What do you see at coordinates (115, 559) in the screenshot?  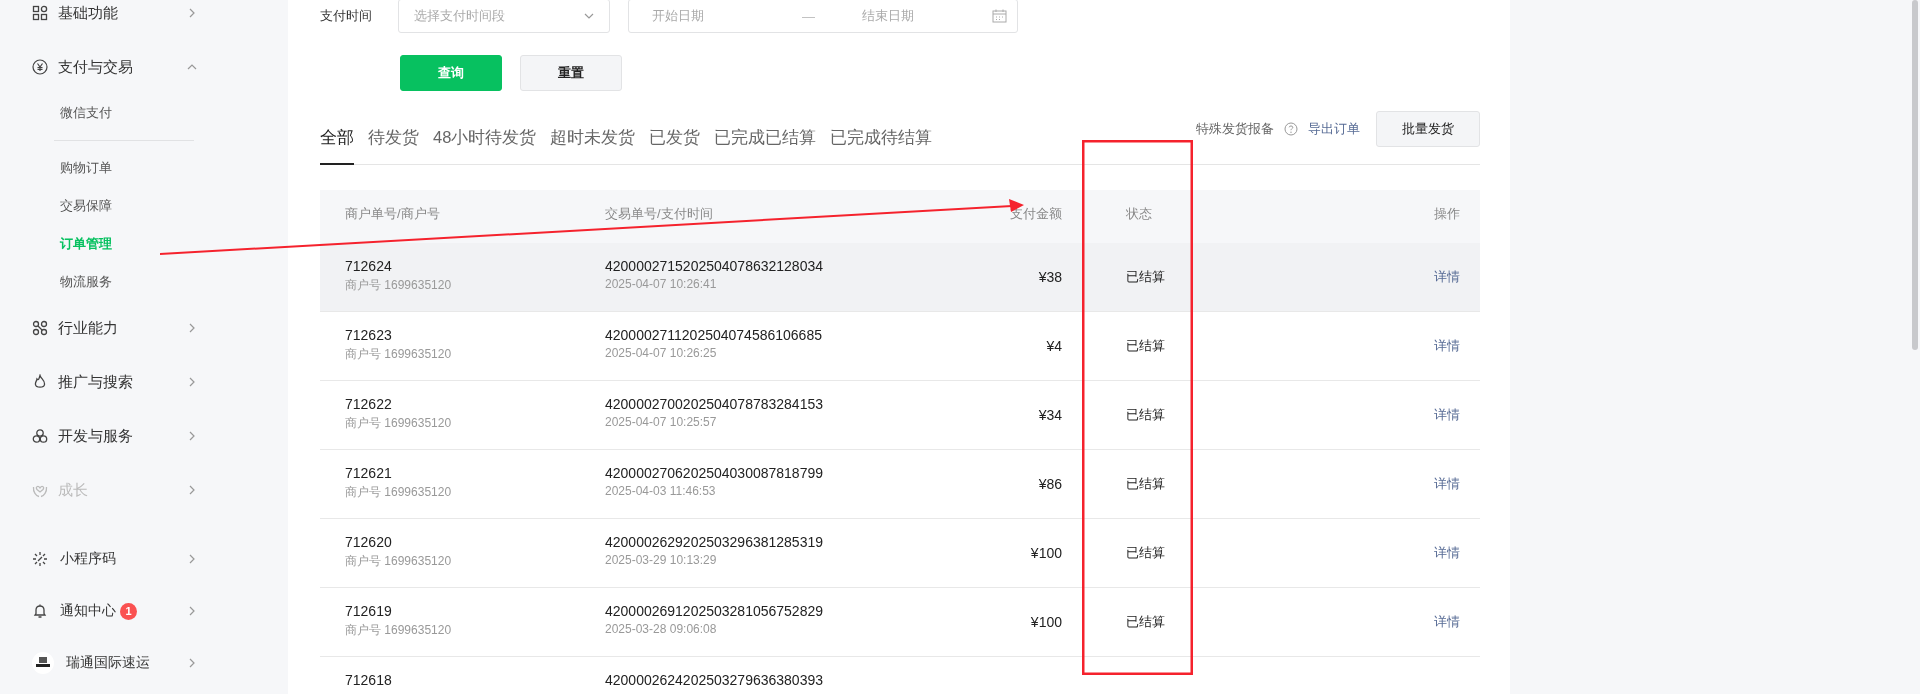 I see `sidebar-footer-item: 小程序码` at bounding box center [115, 559].